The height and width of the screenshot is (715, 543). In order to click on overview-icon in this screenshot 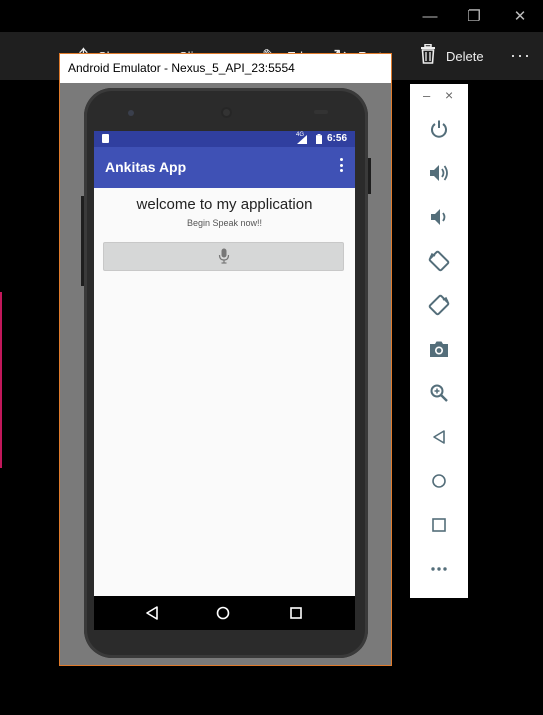, I will do `click(439, 525)`.